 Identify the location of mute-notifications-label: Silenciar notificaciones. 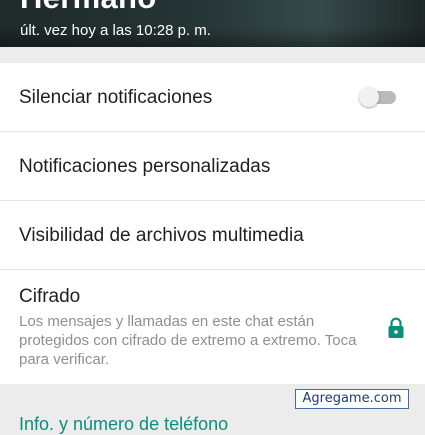
(116, 97).